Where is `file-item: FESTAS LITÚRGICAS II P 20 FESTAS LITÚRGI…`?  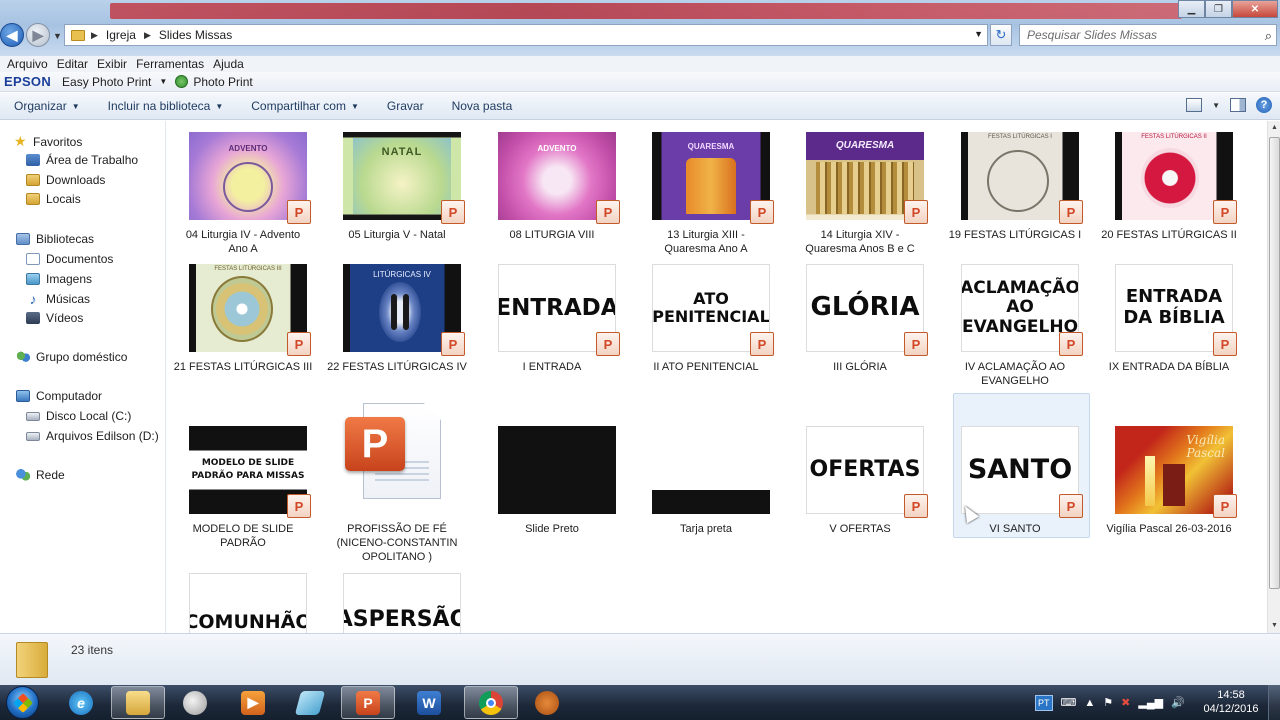 file-item: FESTAS LITÚRGICAS II P 20 FESTAS LITÚRGI… is located at coordinates (1168, 197).